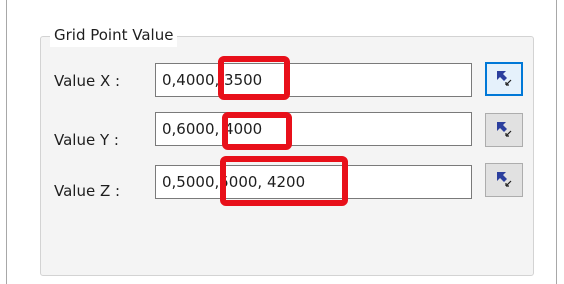 This screenshot has width=564, height=284. What do you see at coordinates (313, 80) in the screenshot?
I see `value-x-field: 0,4000, 3500` at bounding box center [313, 80].